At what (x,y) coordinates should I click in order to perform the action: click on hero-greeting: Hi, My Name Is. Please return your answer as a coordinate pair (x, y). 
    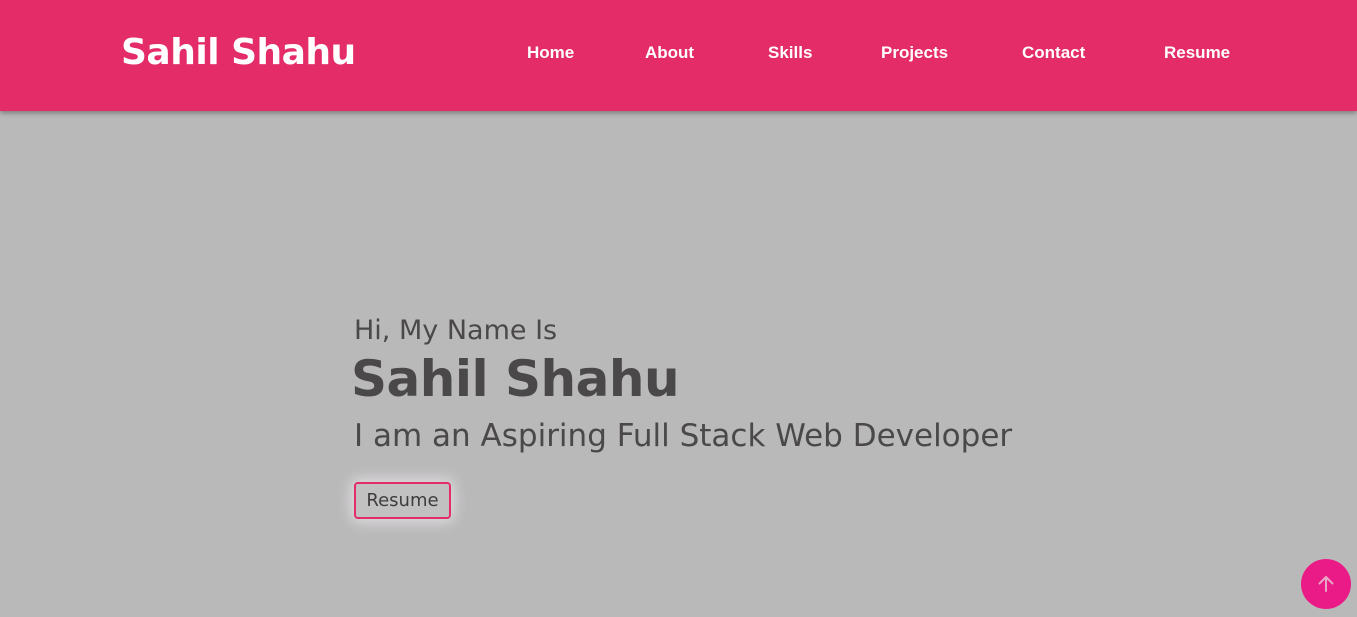
    Looking at the image, I should click on (456, 330).